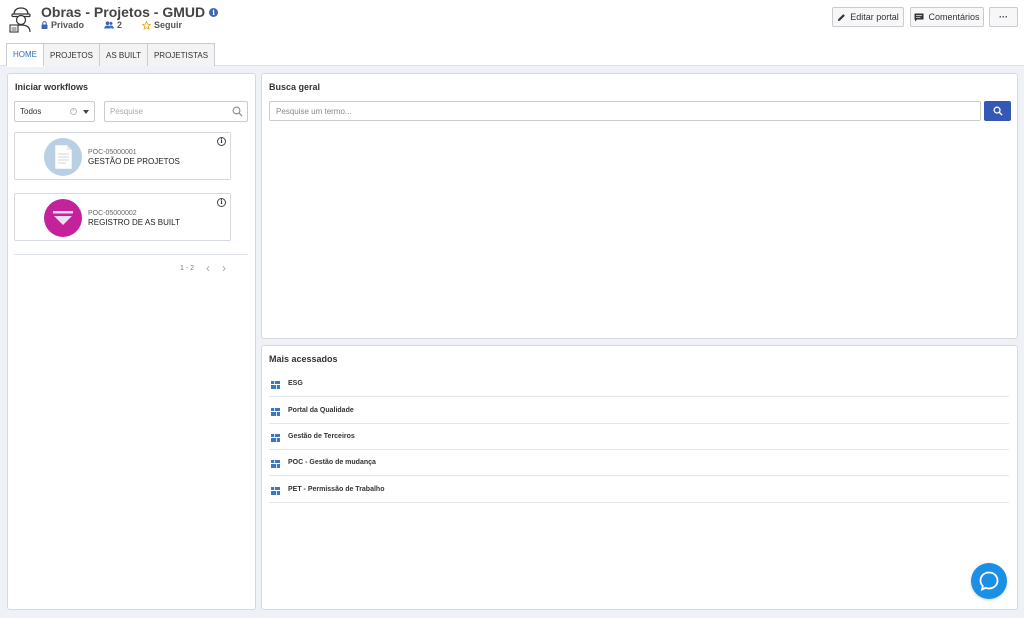 This screenshot has height=618, width=1024. Describe the element at coordinates (621, 111) in the screenshot. I see `global-search-input` at that location.